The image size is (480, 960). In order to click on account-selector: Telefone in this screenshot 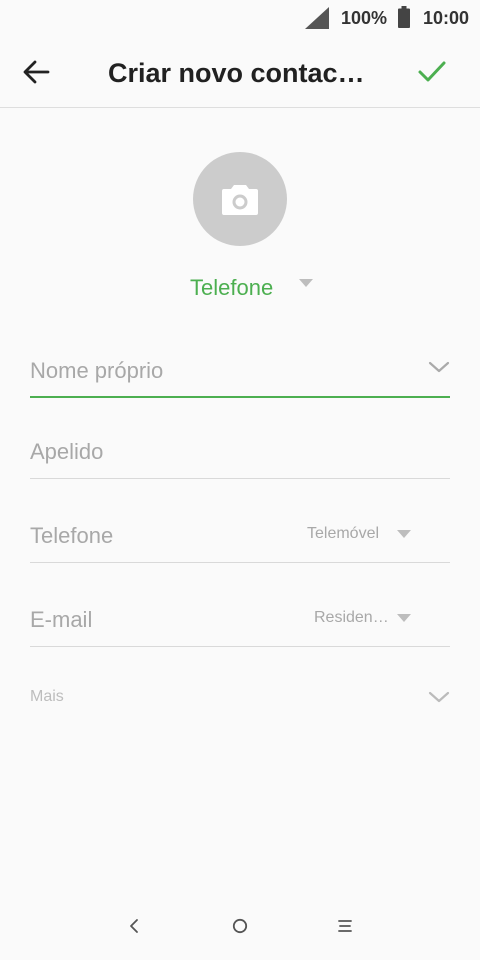, I will do `click(260, 290)`.